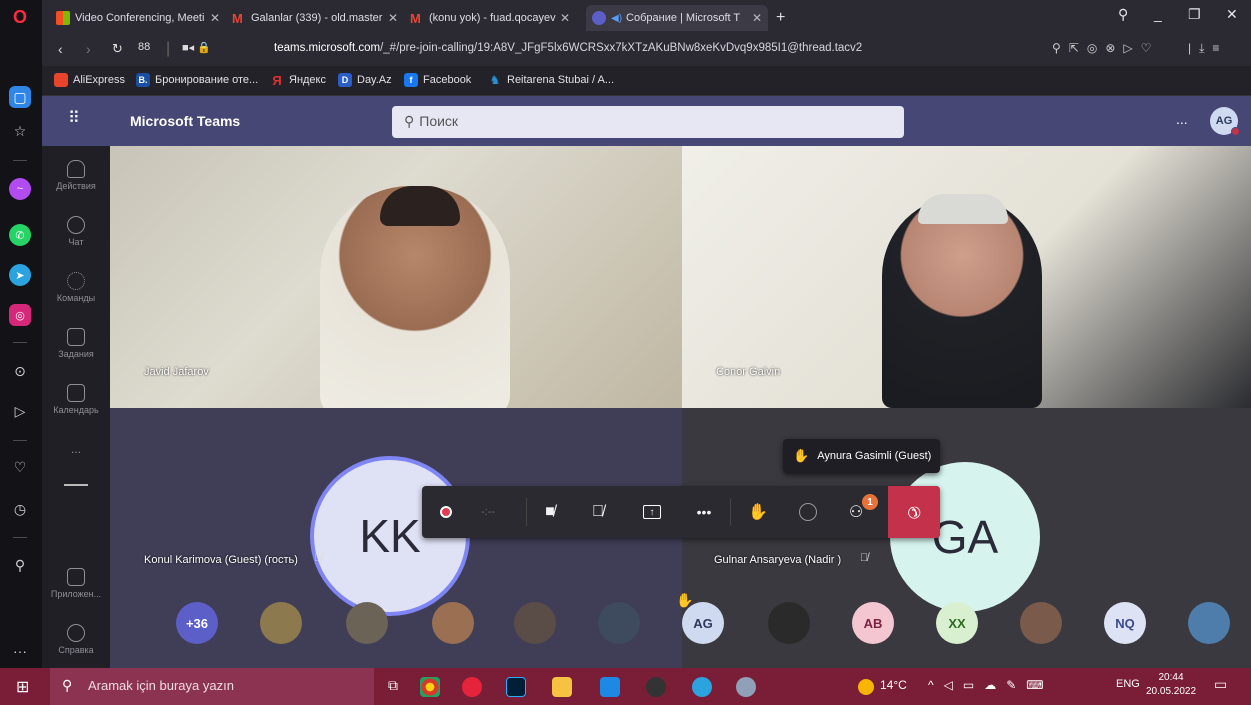  What do you see at coordinates (76, 287) in the screenshot?
I see `rail-teams: Команды` at bounding box center [76, 287].